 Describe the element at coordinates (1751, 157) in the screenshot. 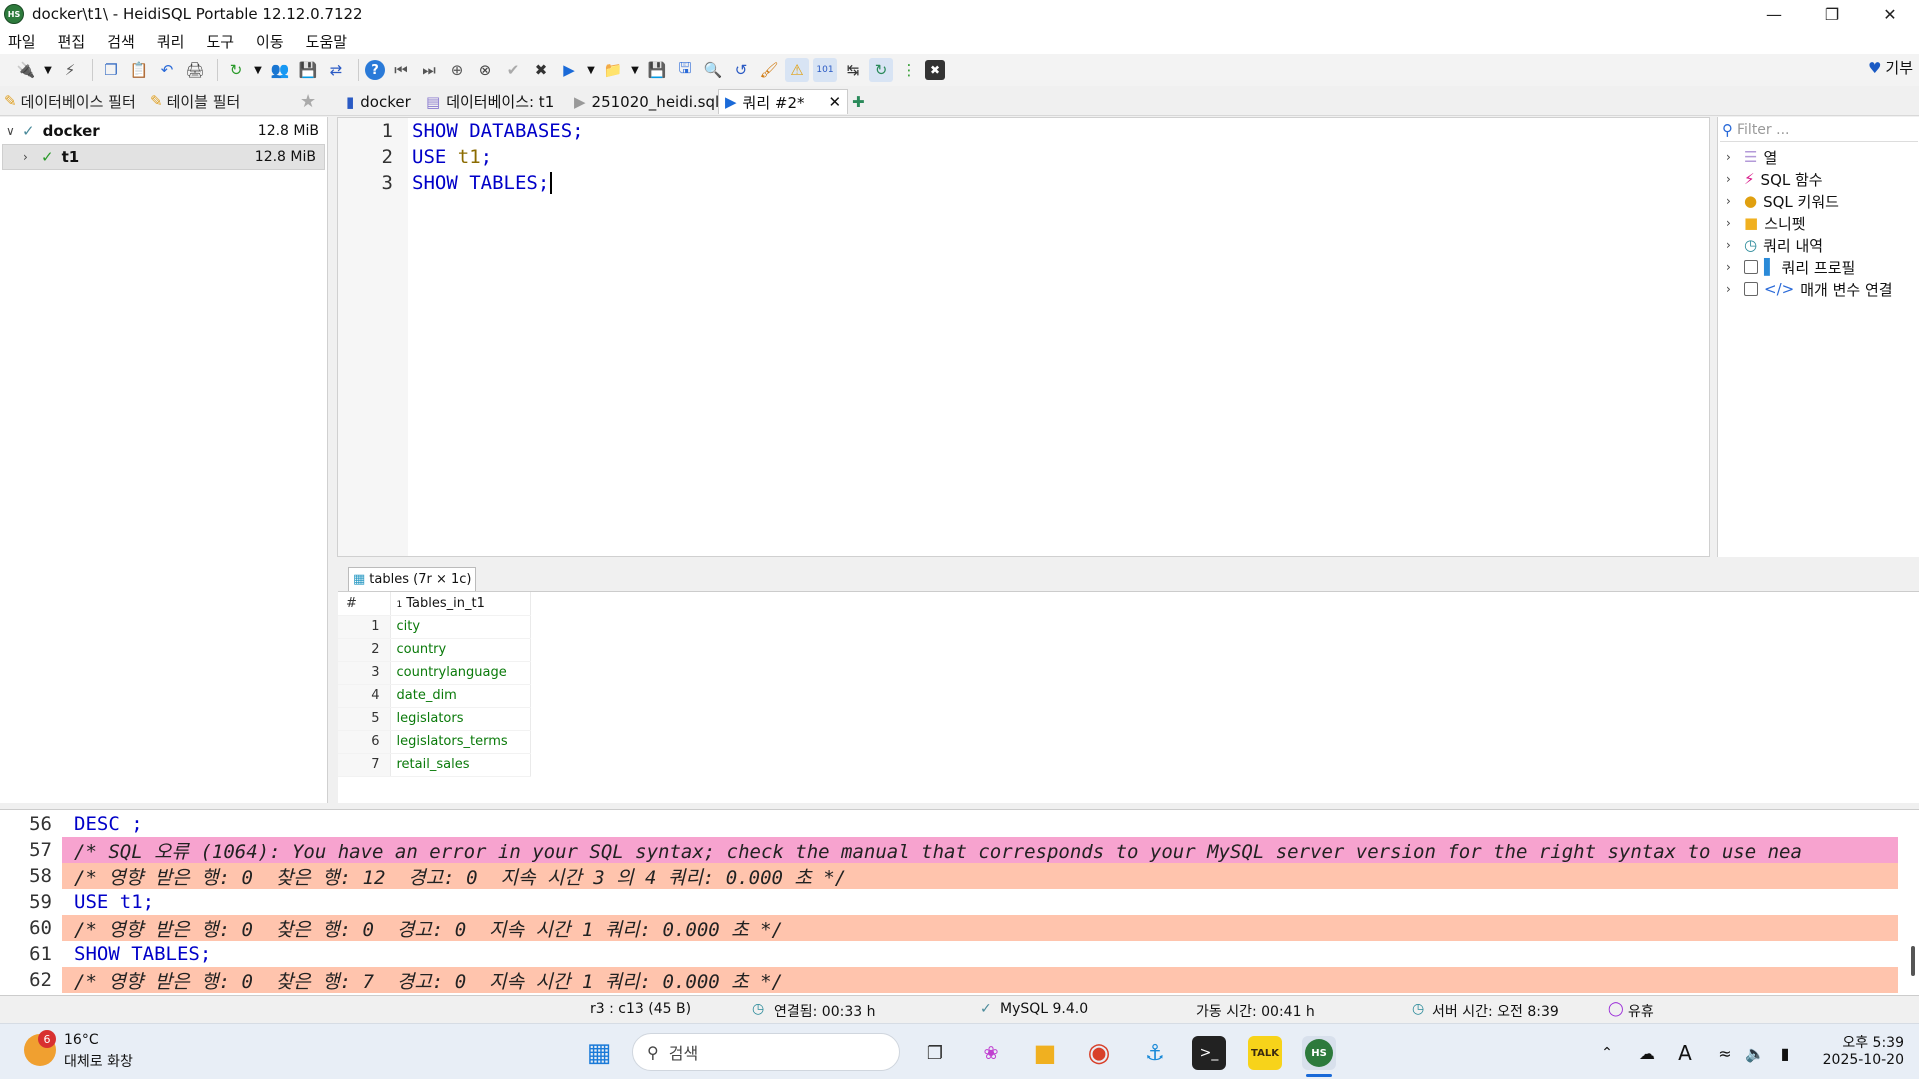

I see `helper-columns: › ☰ 열` at that location.